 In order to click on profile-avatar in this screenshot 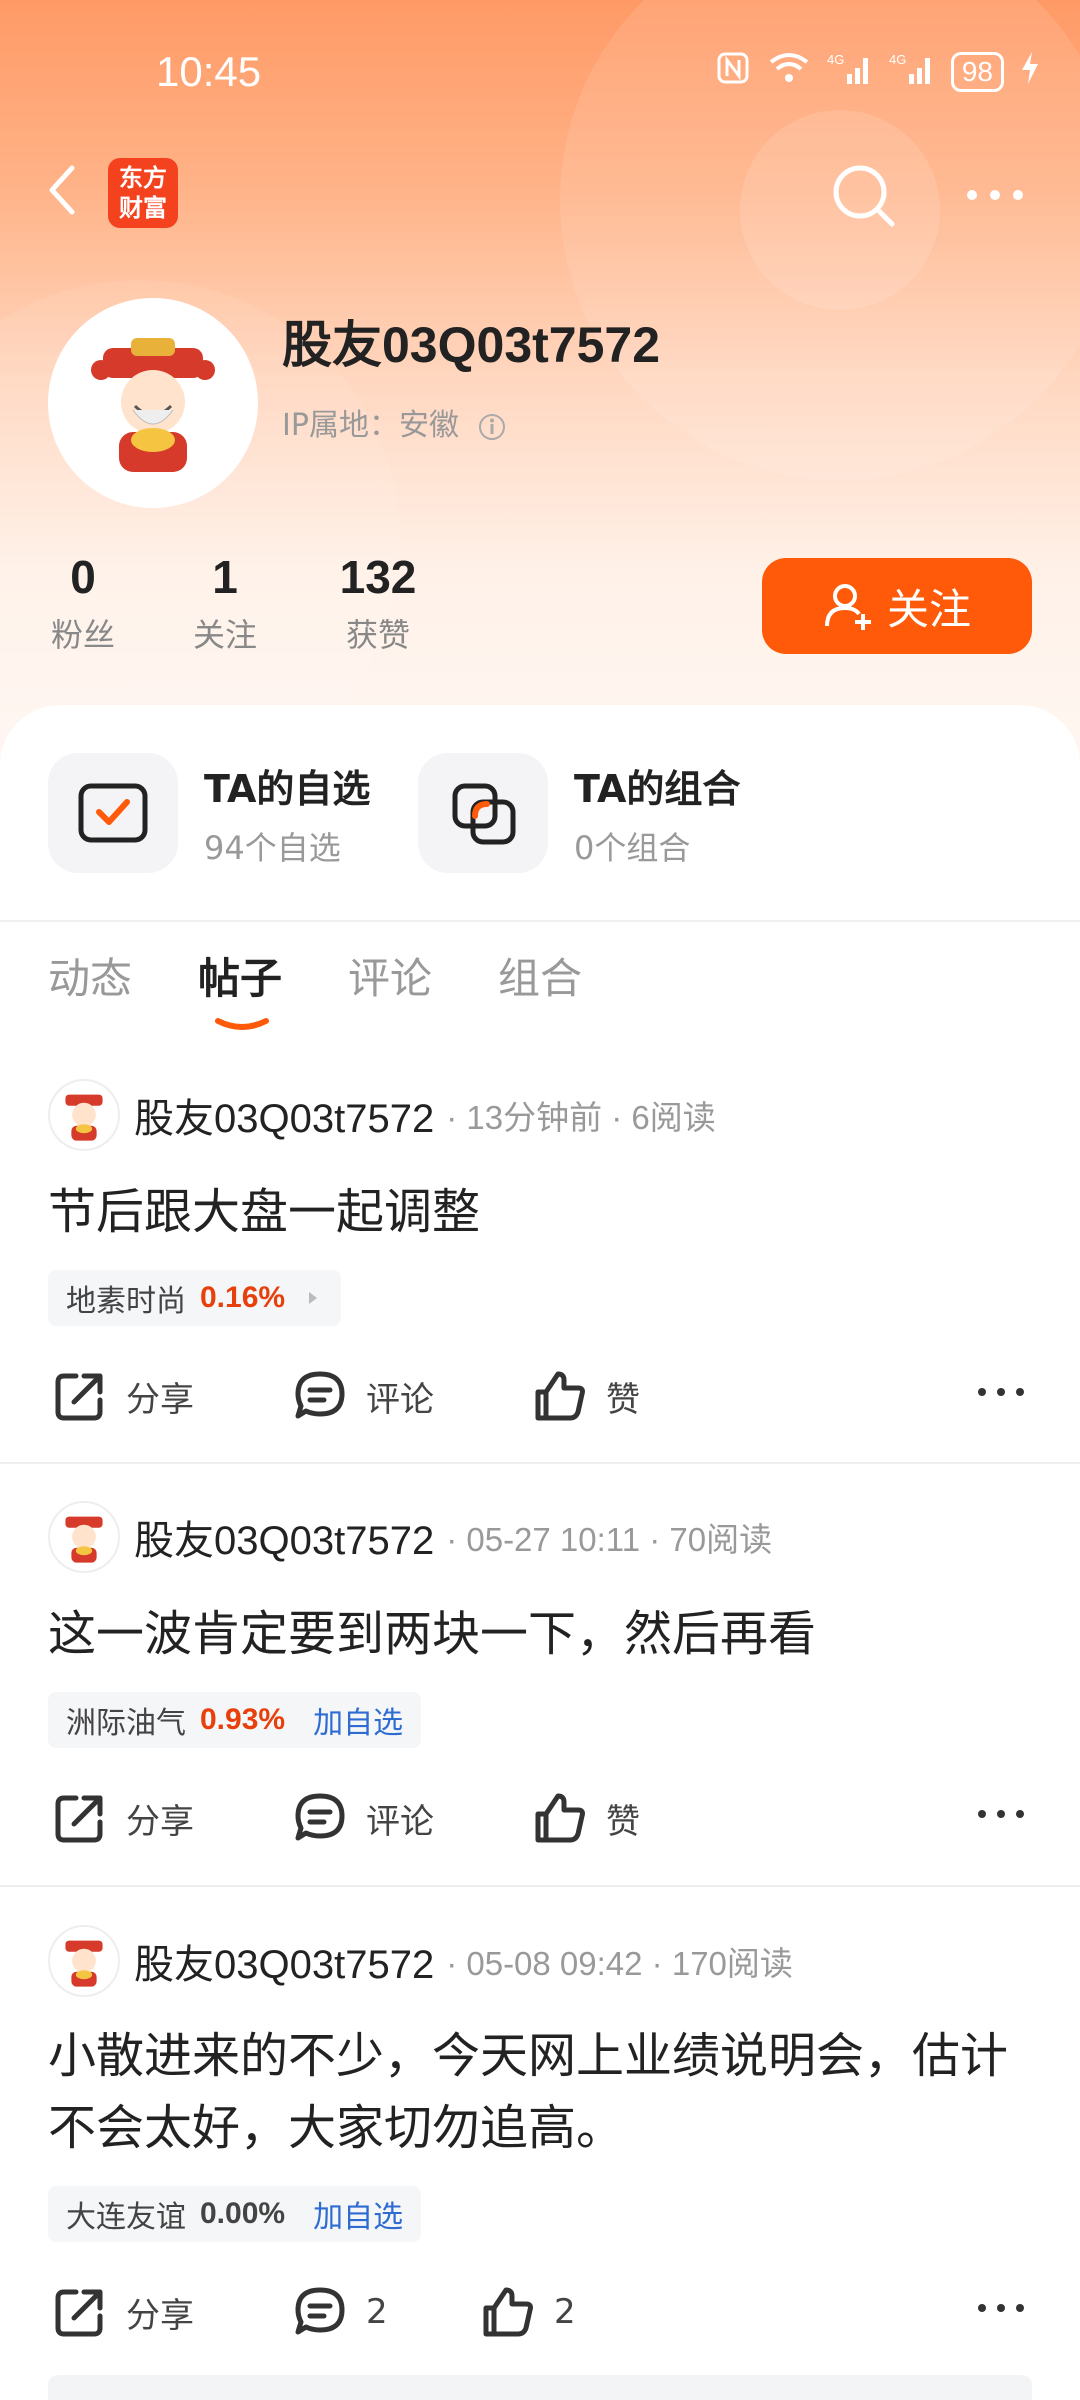, I will do `click(153, 403)`.